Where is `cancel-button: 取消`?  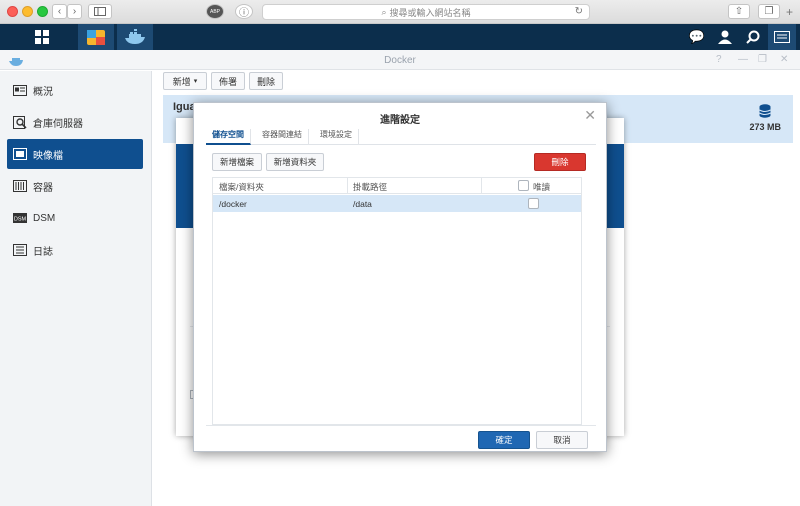 cancel-button: 取消 is located at coordinates (562, 440).